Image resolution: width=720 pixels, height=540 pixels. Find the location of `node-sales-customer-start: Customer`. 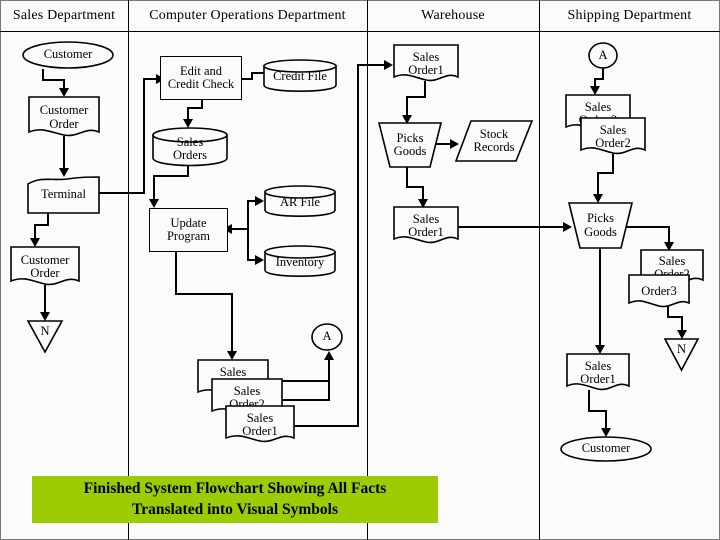

node-sales-customer-start: Customer is located at coordinates (68, 55).